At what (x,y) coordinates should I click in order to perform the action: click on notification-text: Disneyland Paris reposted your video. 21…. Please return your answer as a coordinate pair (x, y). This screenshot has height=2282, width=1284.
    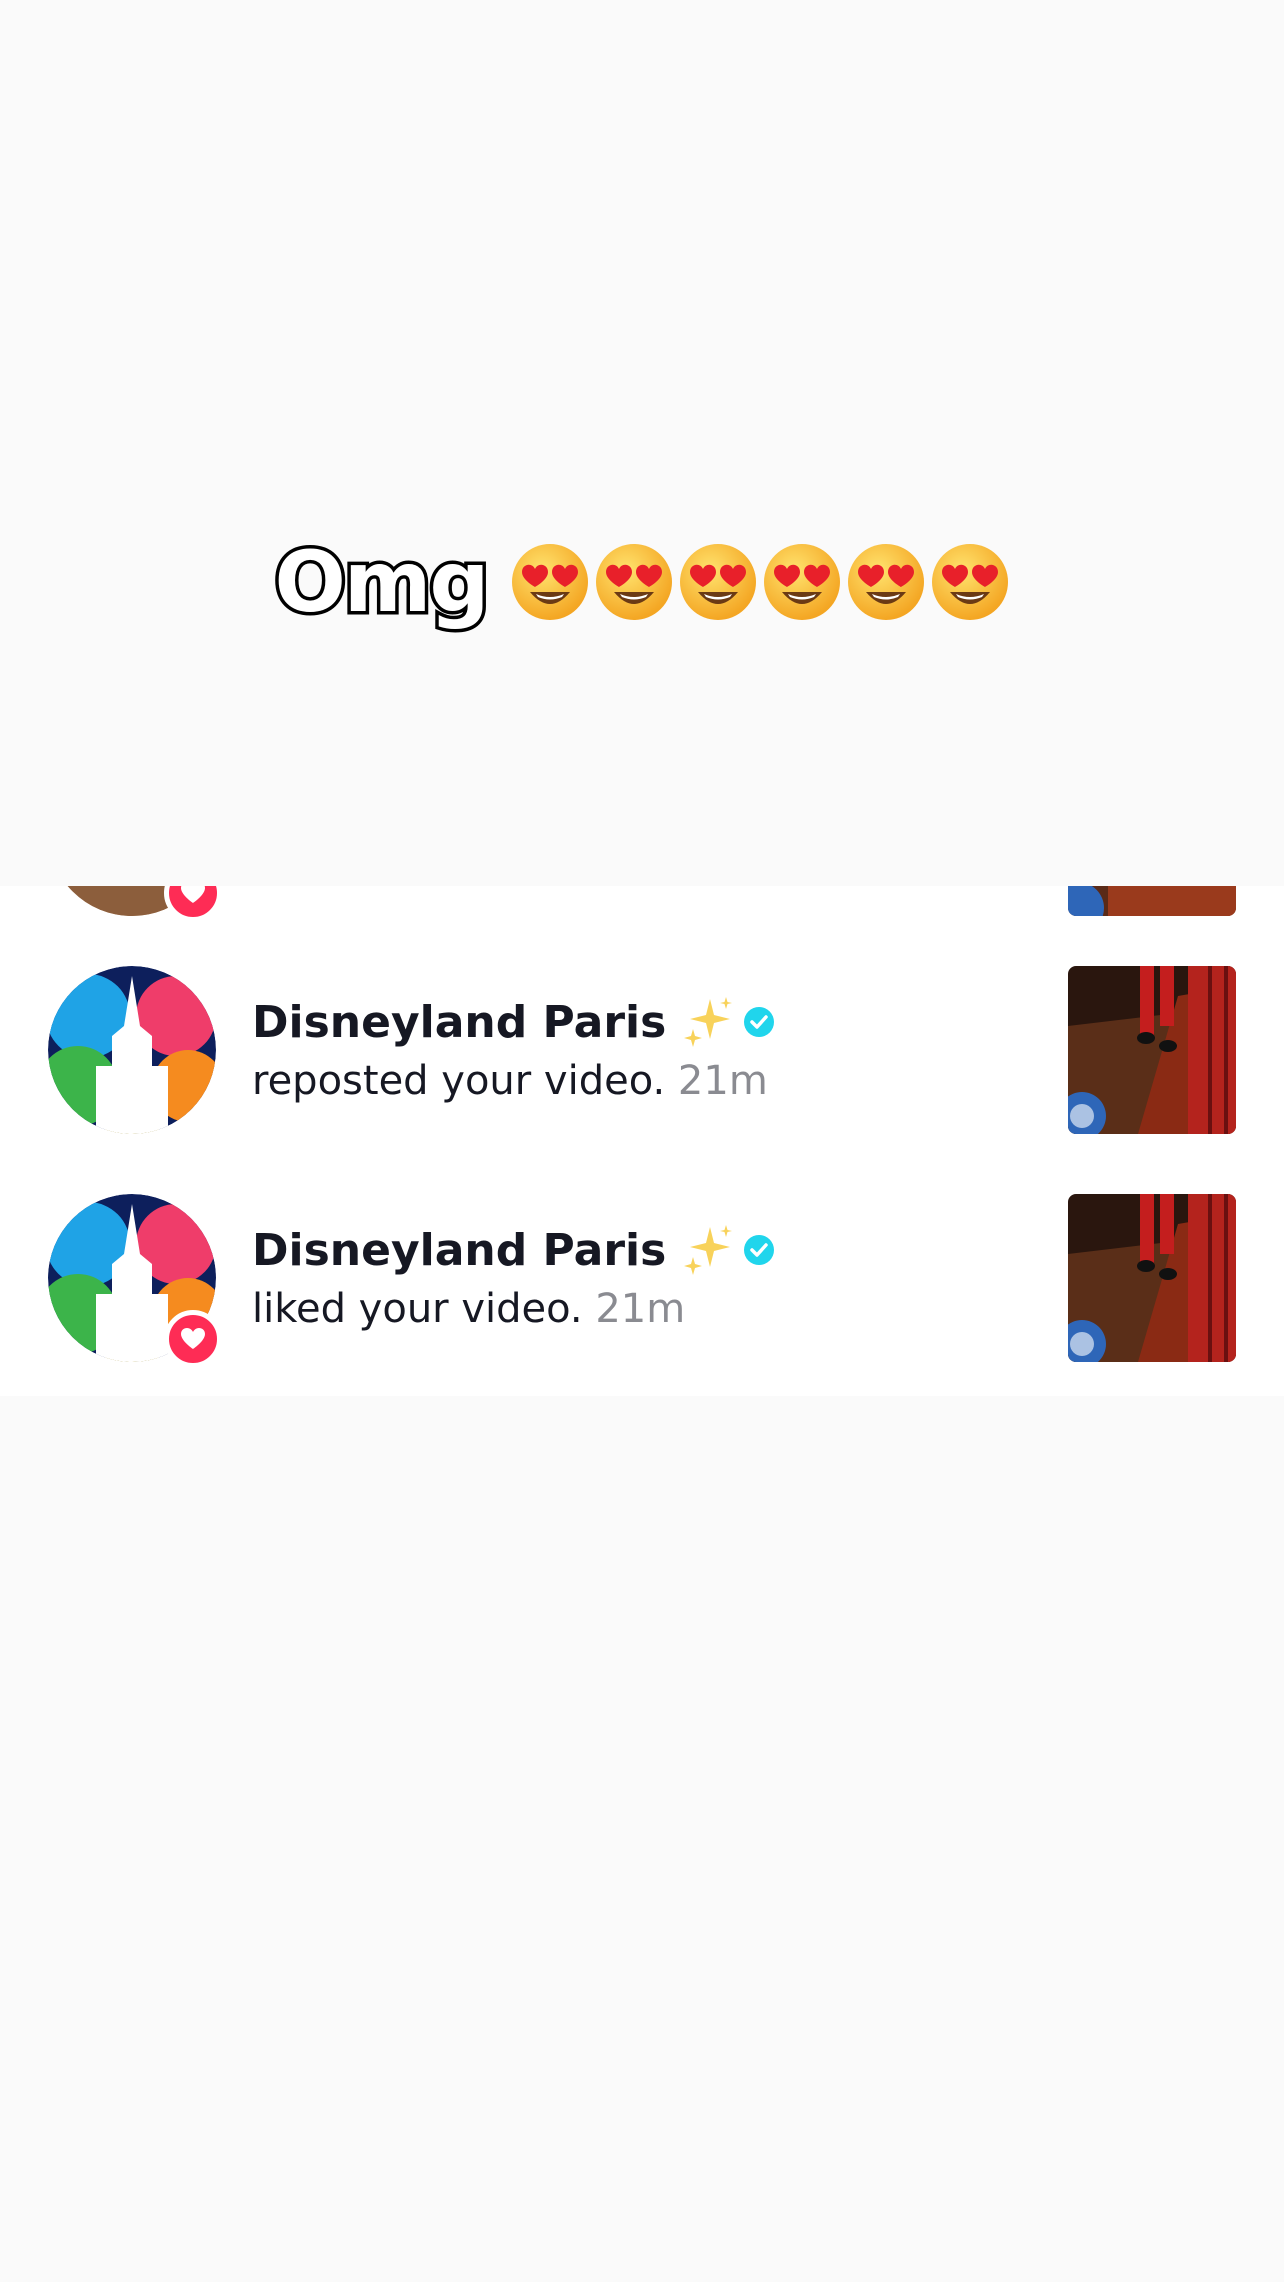
    Looking at the image, I should click on (514, 1049).